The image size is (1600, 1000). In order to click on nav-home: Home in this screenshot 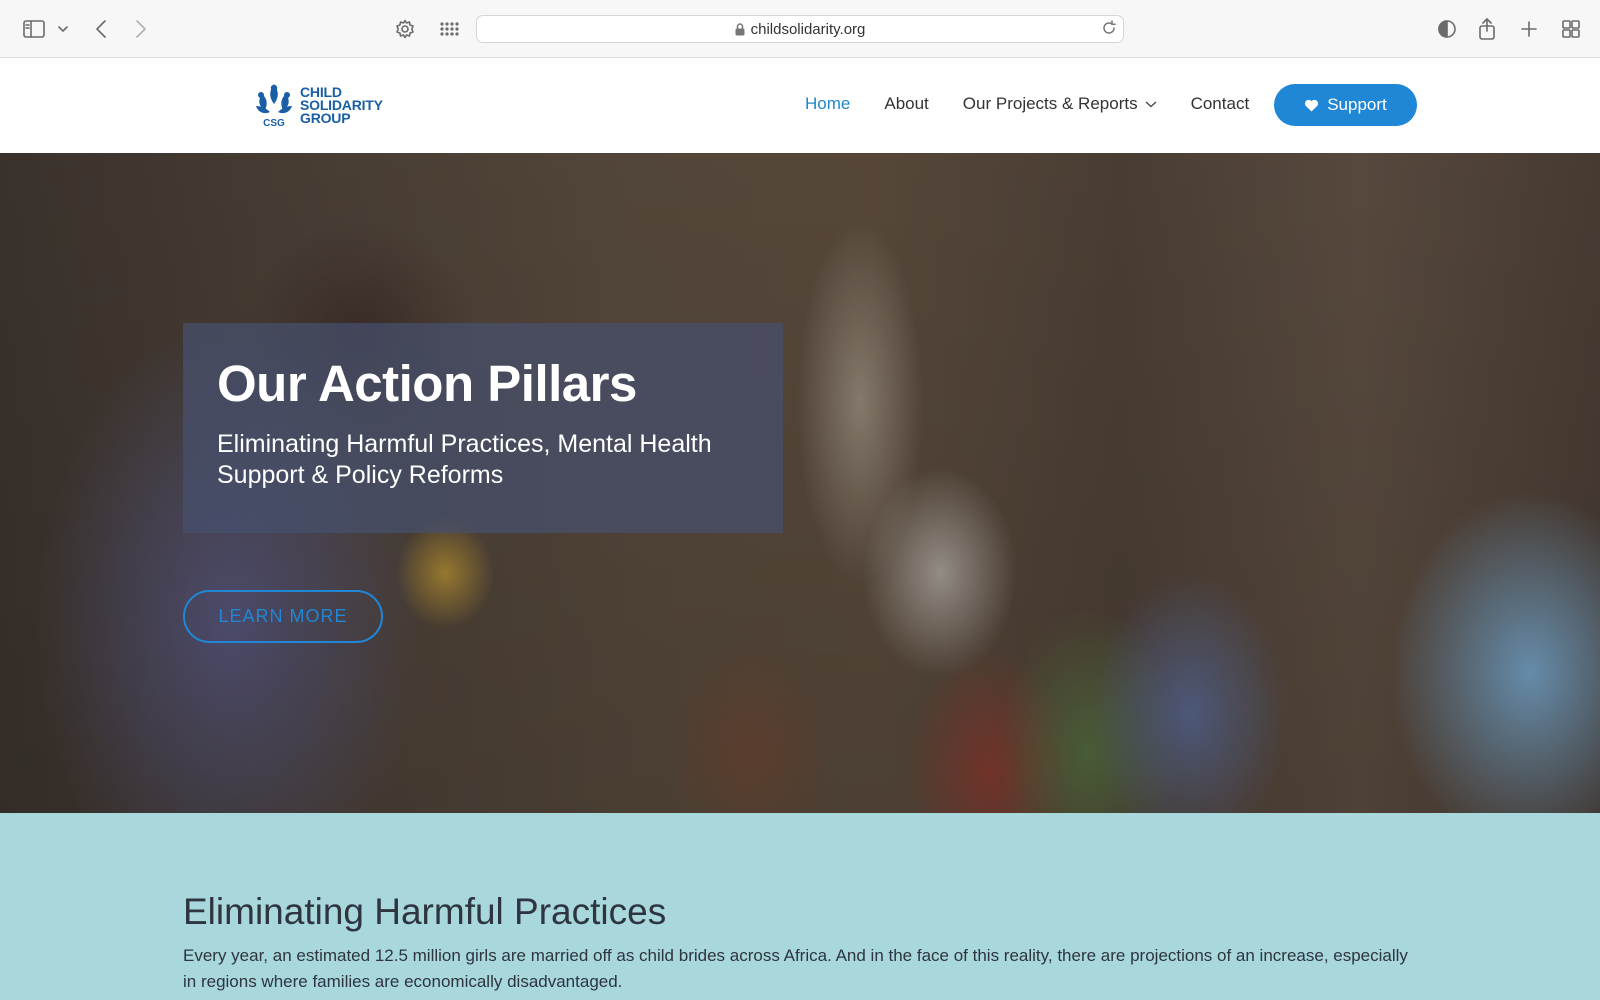, I will do `click(827, 104)`.